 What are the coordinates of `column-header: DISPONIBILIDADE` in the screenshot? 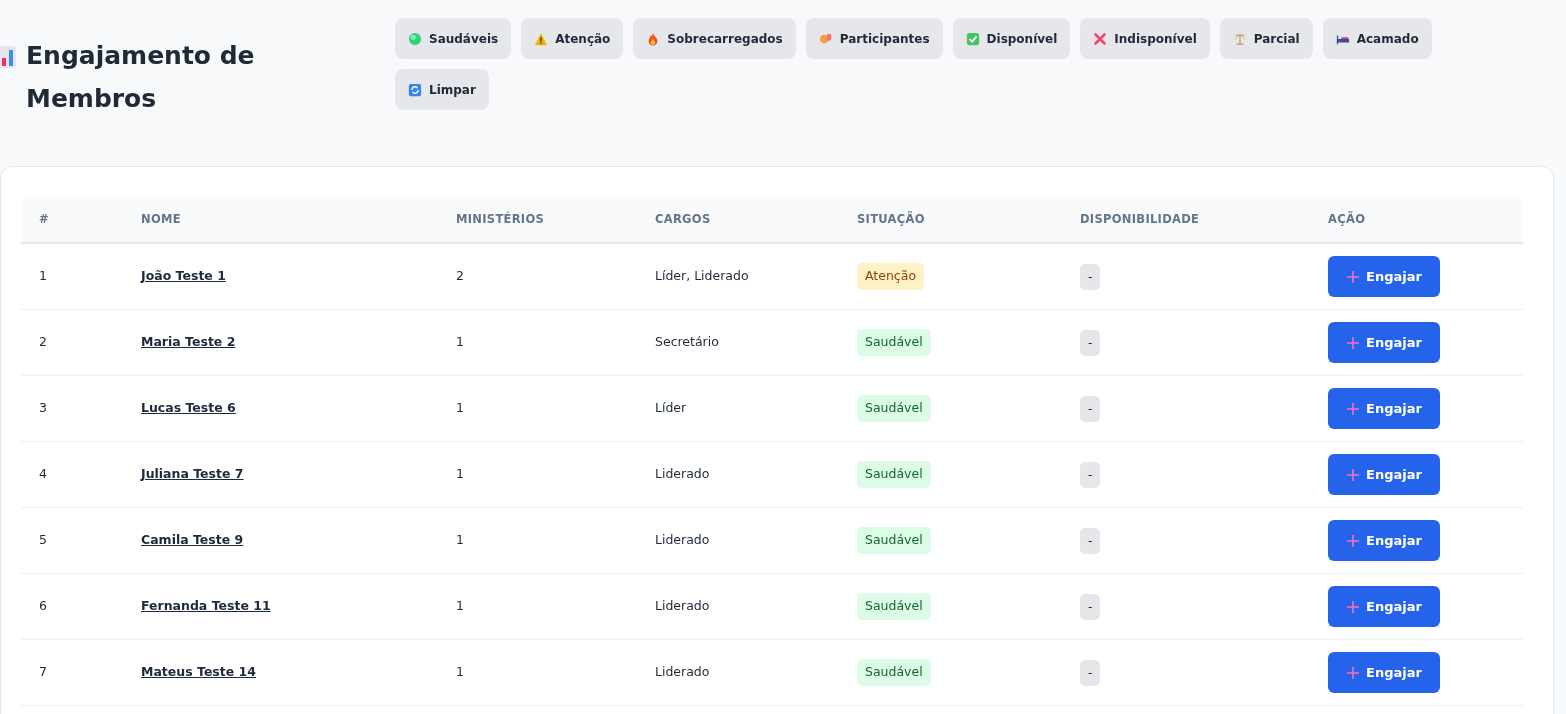 It's located at (1186, 220).